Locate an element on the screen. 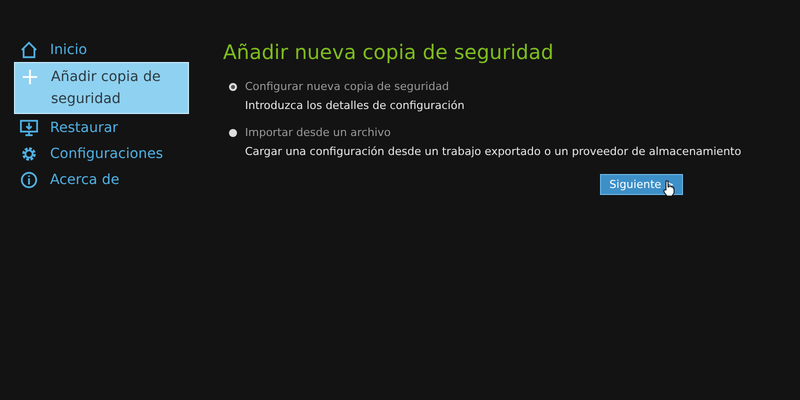 This screenshot has width=800, height=400. option-description: Introduzca los detalles de configuración is located at coordinates (355, 105).